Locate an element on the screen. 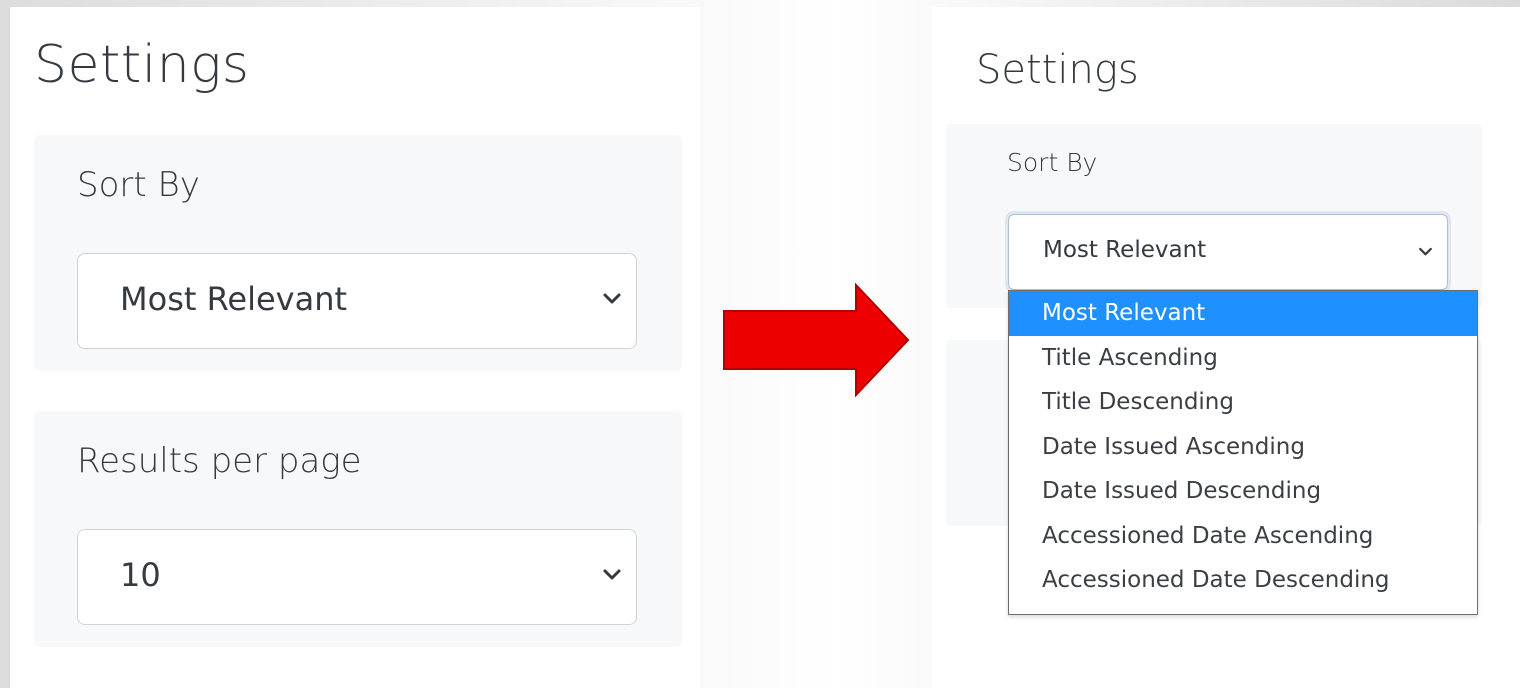 Image resolution: width=1520 pixels, height=688 pixels. dropdown-option: Accessioned Date Descending is located at coordinates (1243, 580).